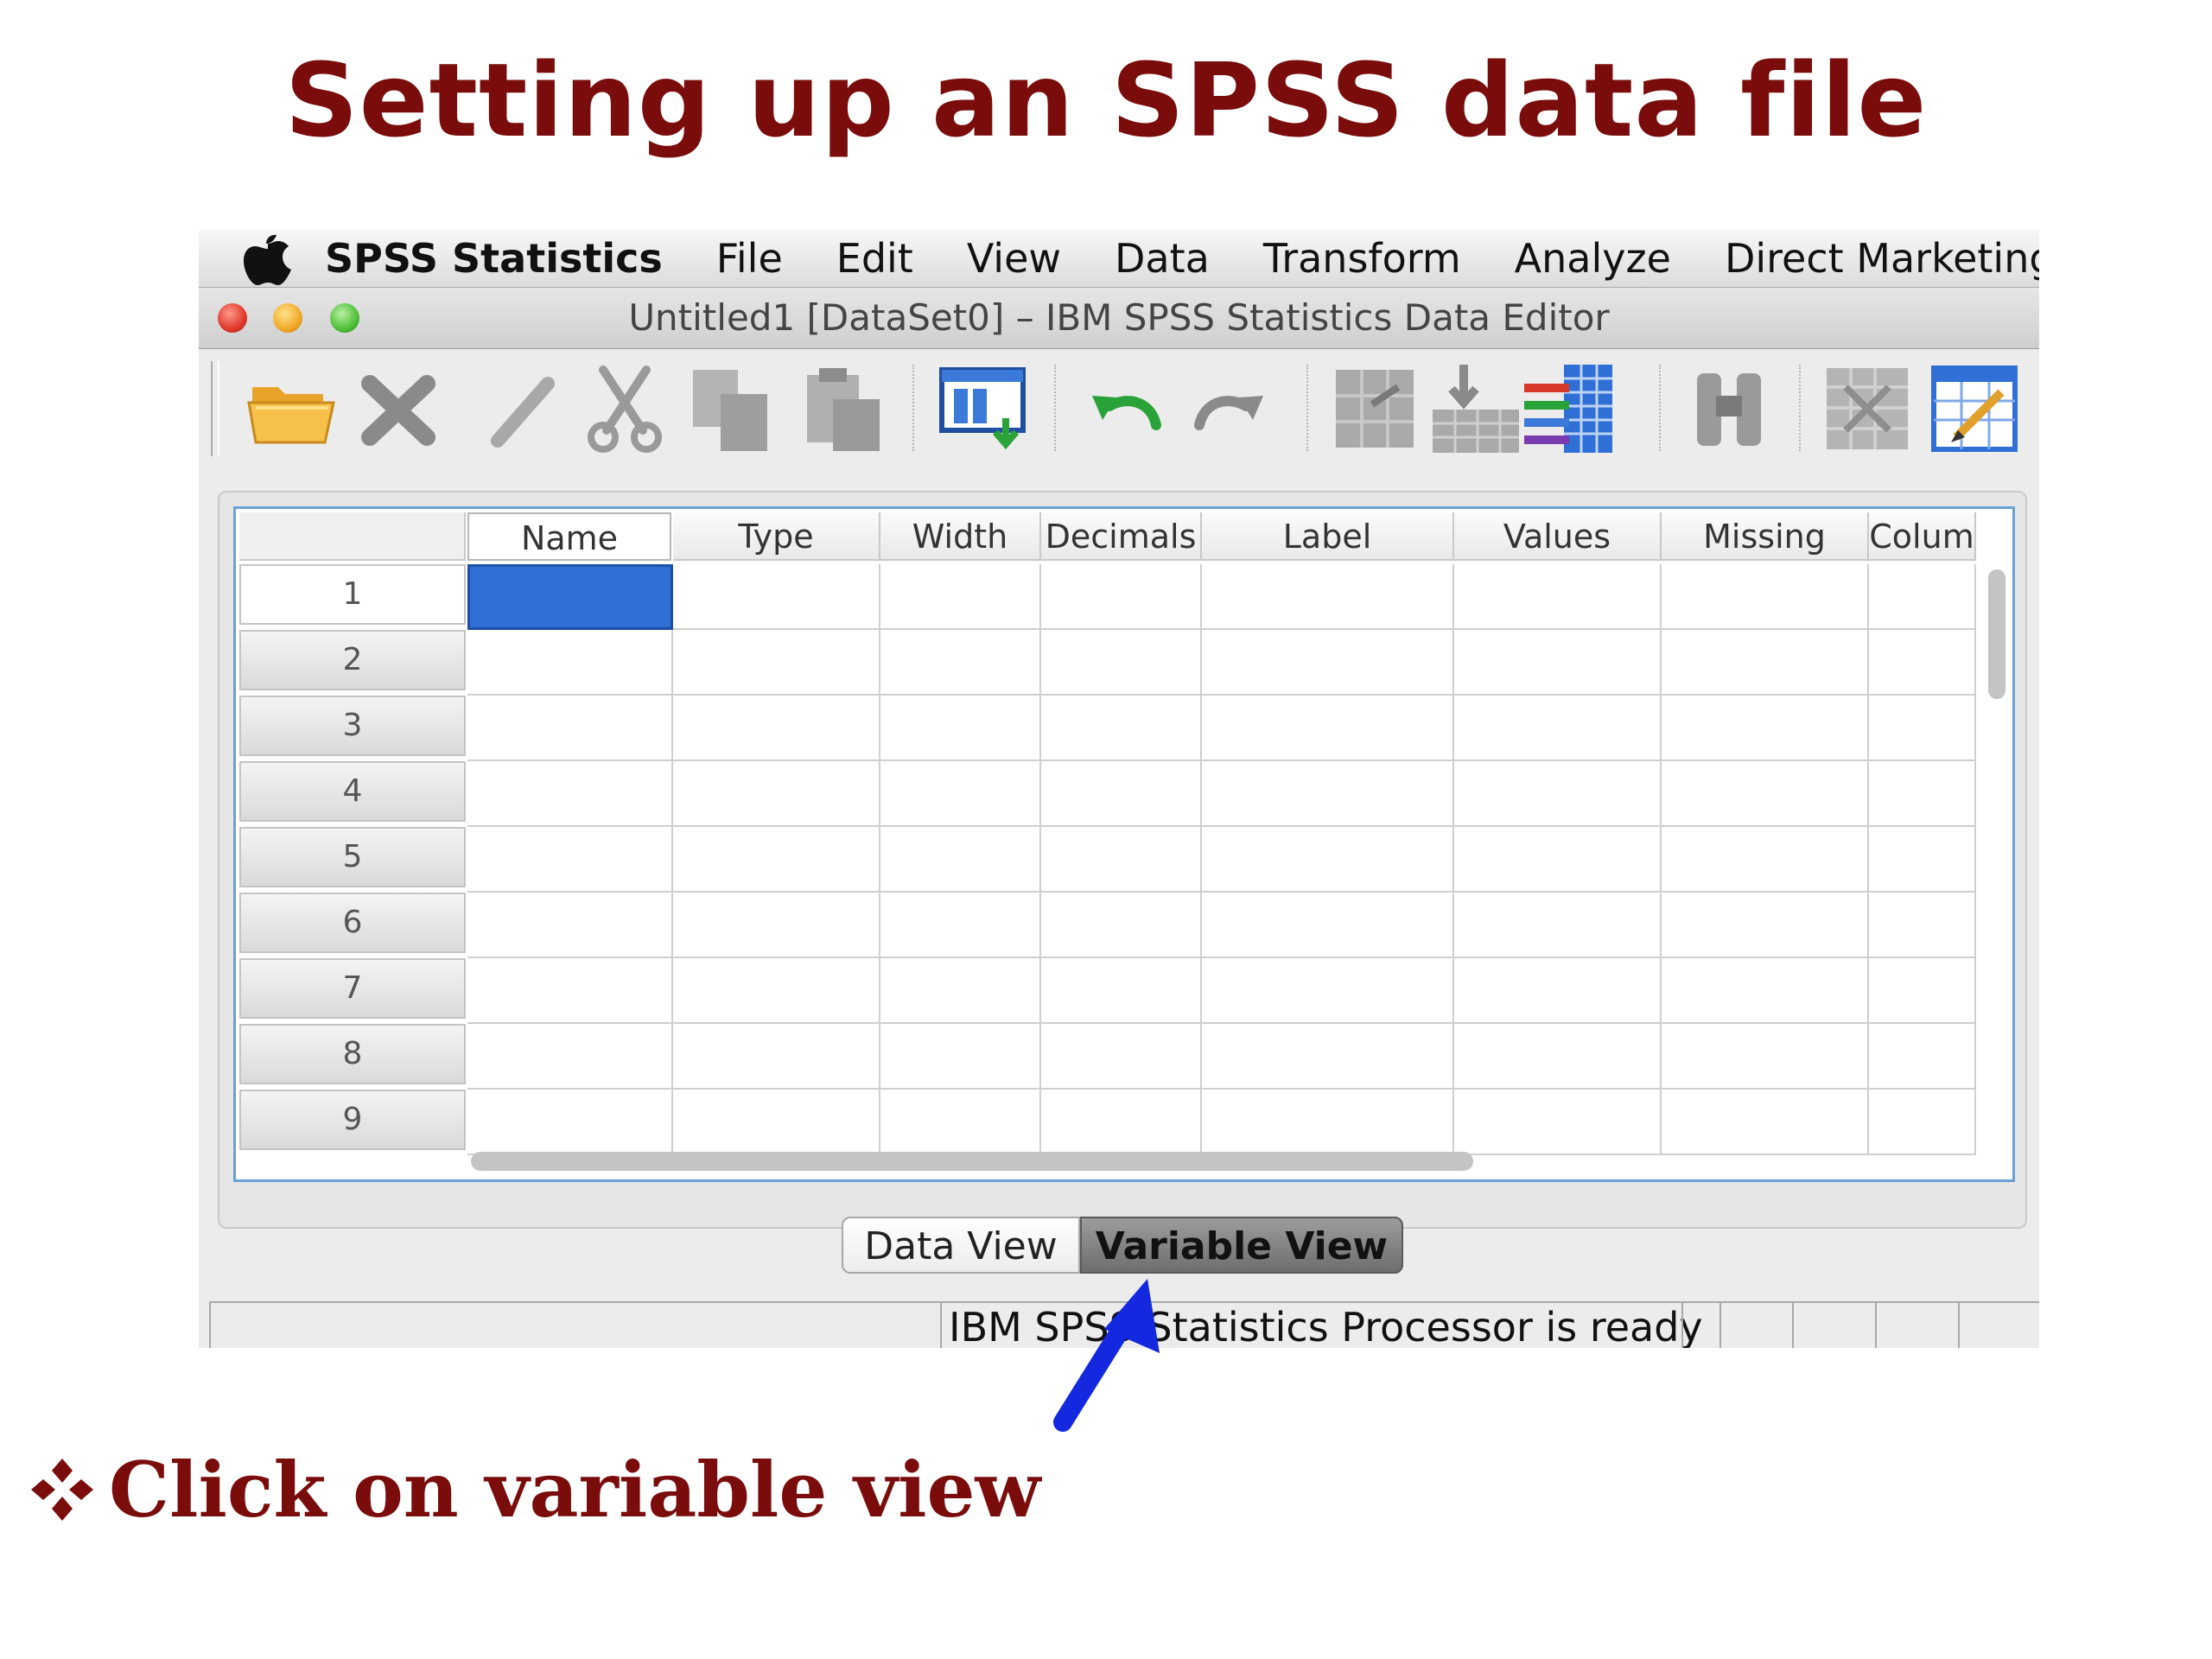 This screenshot has width=2212, height=1659. I want to click on paste-icon, so click(842, 408).